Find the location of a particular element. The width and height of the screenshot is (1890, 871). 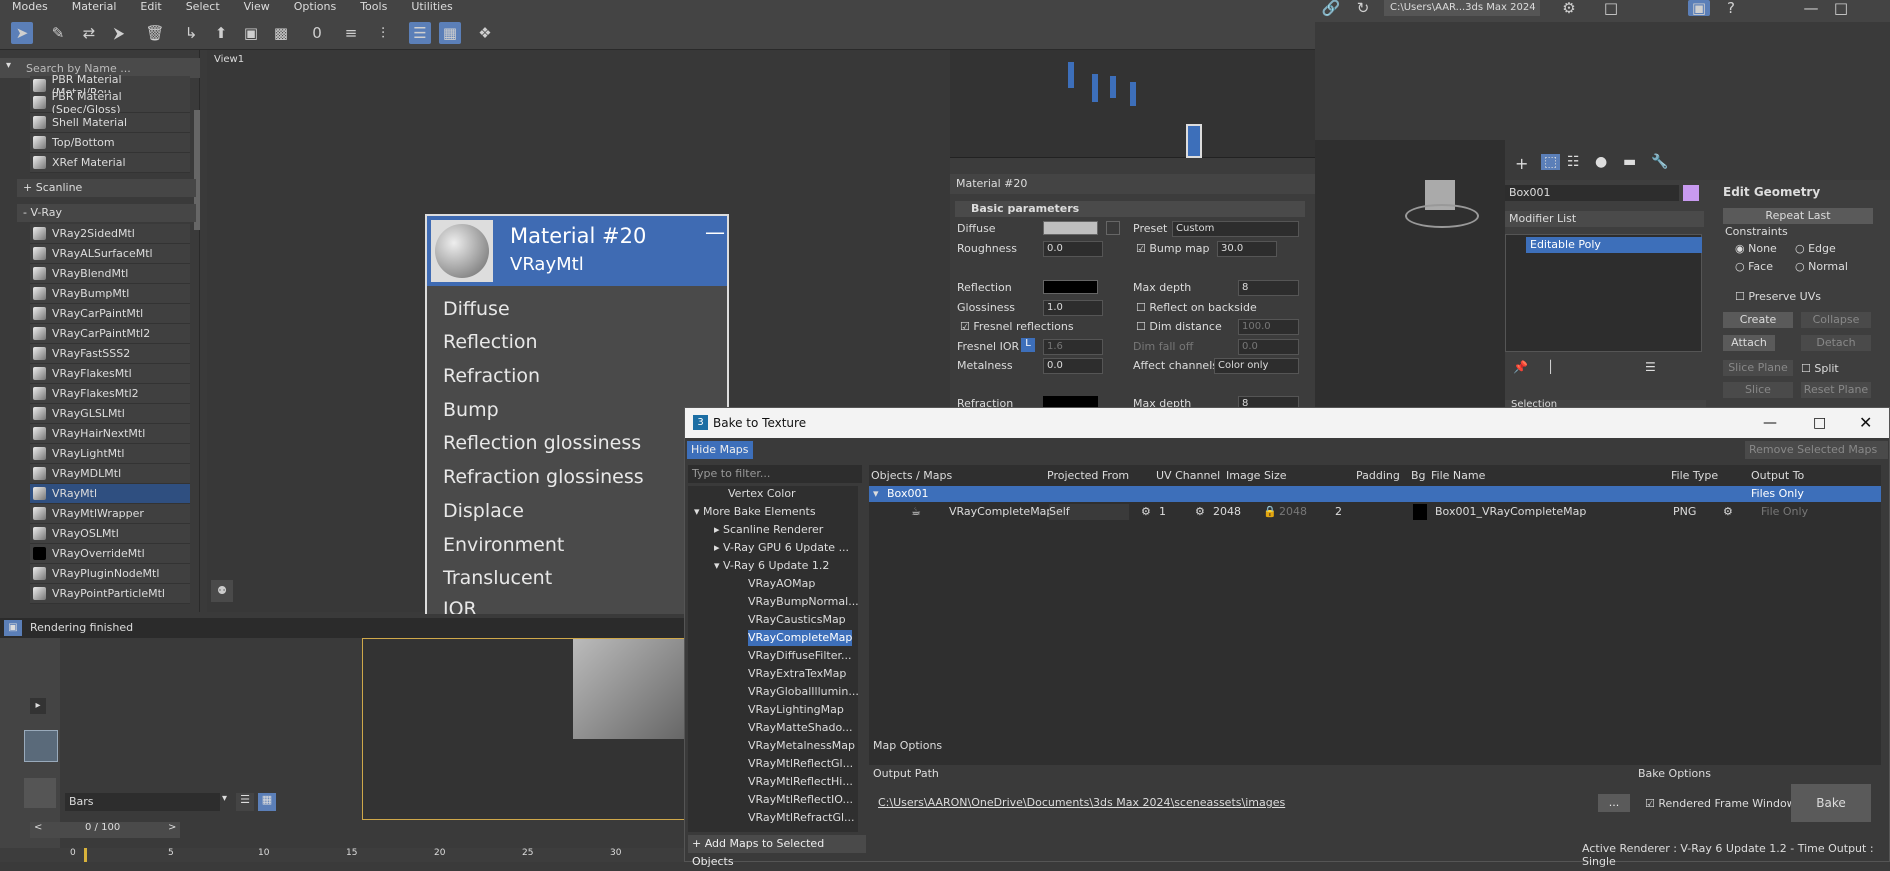

file-type-gear-icon: ⚙ is located at coordinates (1728, 512).